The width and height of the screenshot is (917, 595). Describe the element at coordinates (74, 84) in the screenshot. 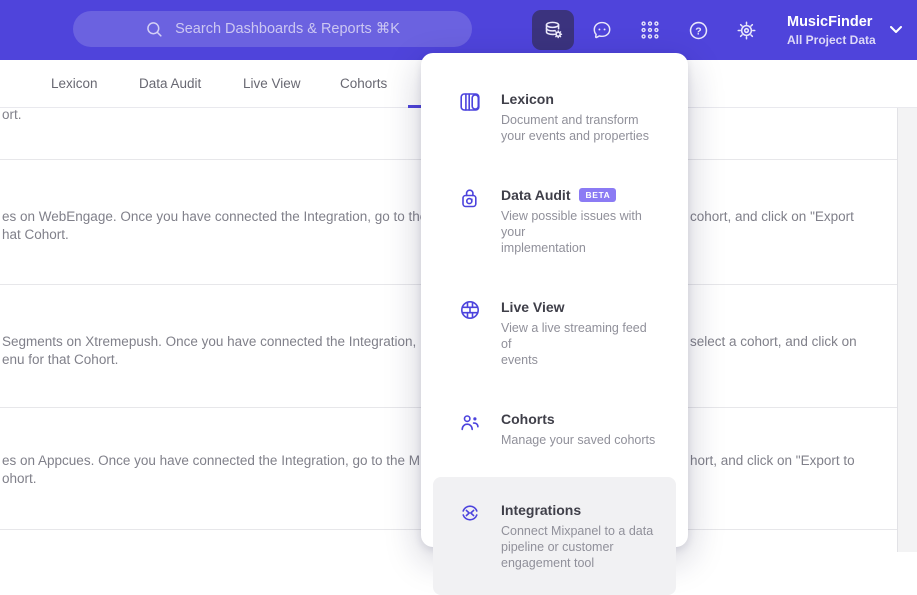

I see `tab-lexicon: Lexicon` at that location.